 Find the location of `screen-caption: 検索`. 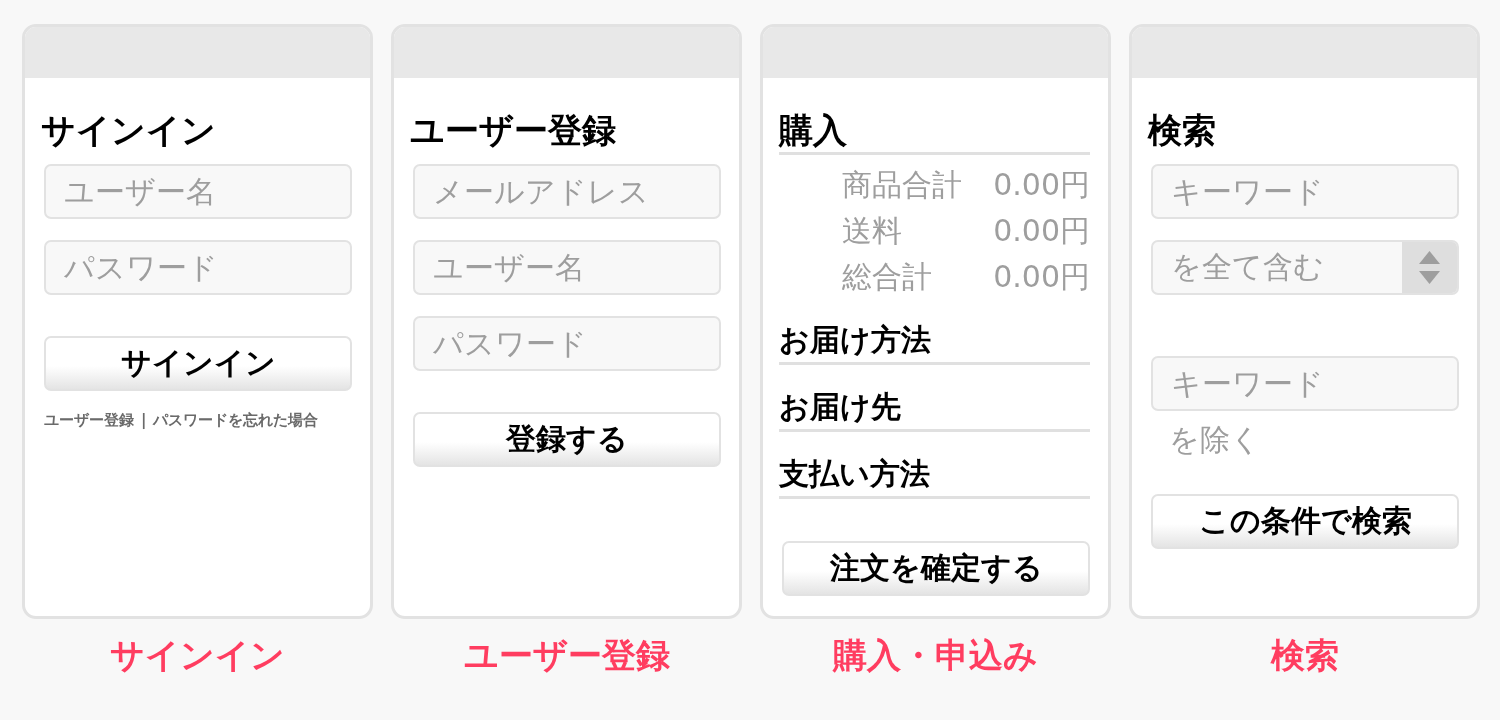

screen-caption: 検索 is located at coordinates (1304, 655).